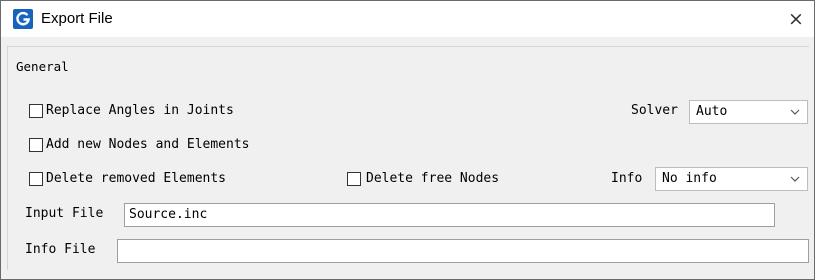 Image resolution: width=815 pixels, height=280 pixels. What do you see at coordinates (449, 215) in the screenshot?
I see `input-file-field: Source.inc` at bounding box center [449, 215].